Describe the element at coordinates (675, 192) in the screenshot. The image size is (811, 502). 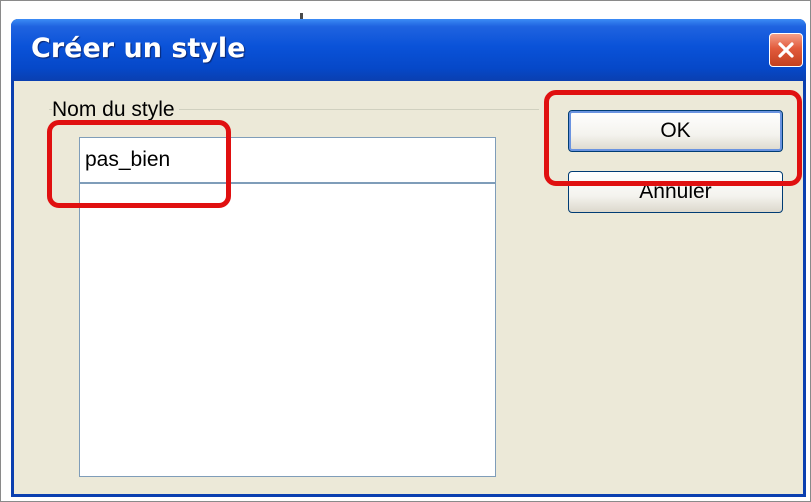
I see `cancel-button: Annuler` at that location.